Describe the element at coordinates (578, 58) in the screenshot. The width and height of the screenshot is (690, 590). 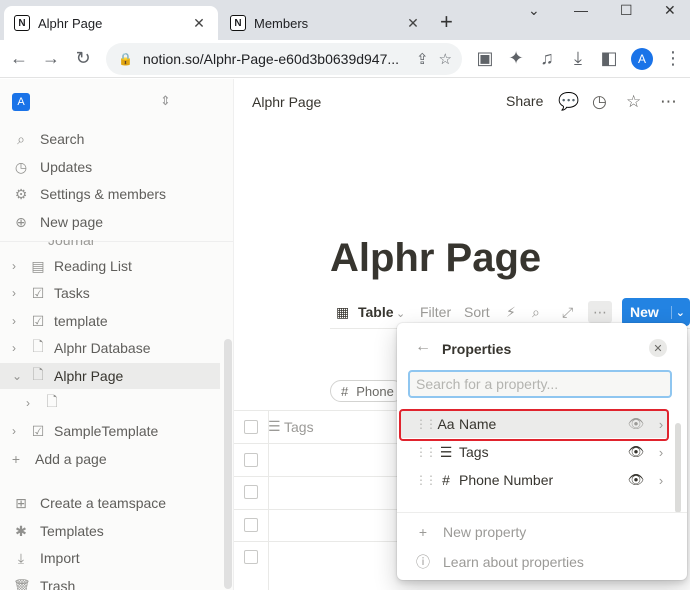
I see `download-icon: ⤓` at that location.